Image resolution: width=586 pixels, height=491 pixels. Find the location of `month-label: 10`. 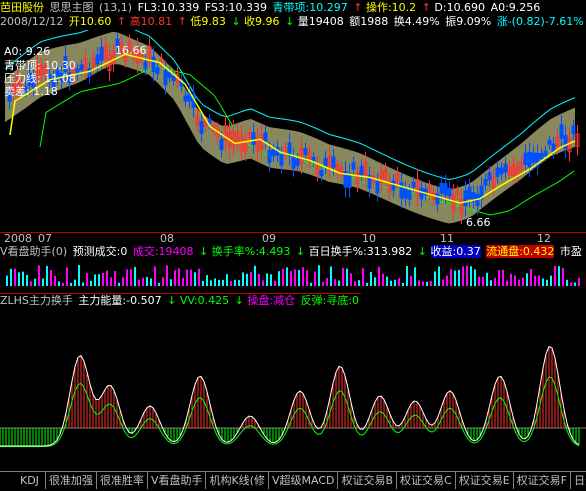

month-label: 10 is located at coordinates (369, 238).